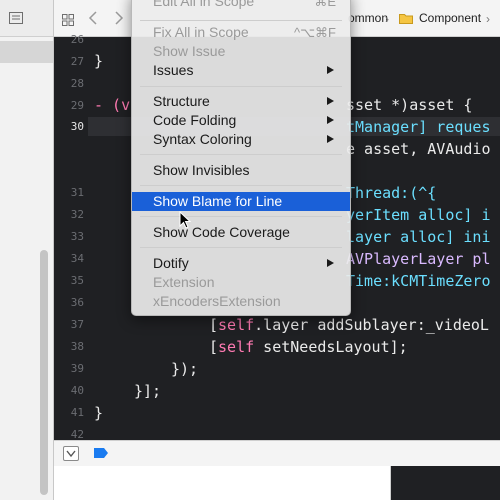  What do you see at coordinates (185, 220) in the screenshot?
I see `mouse-cursor-icon` at bounding box center [185, 220].